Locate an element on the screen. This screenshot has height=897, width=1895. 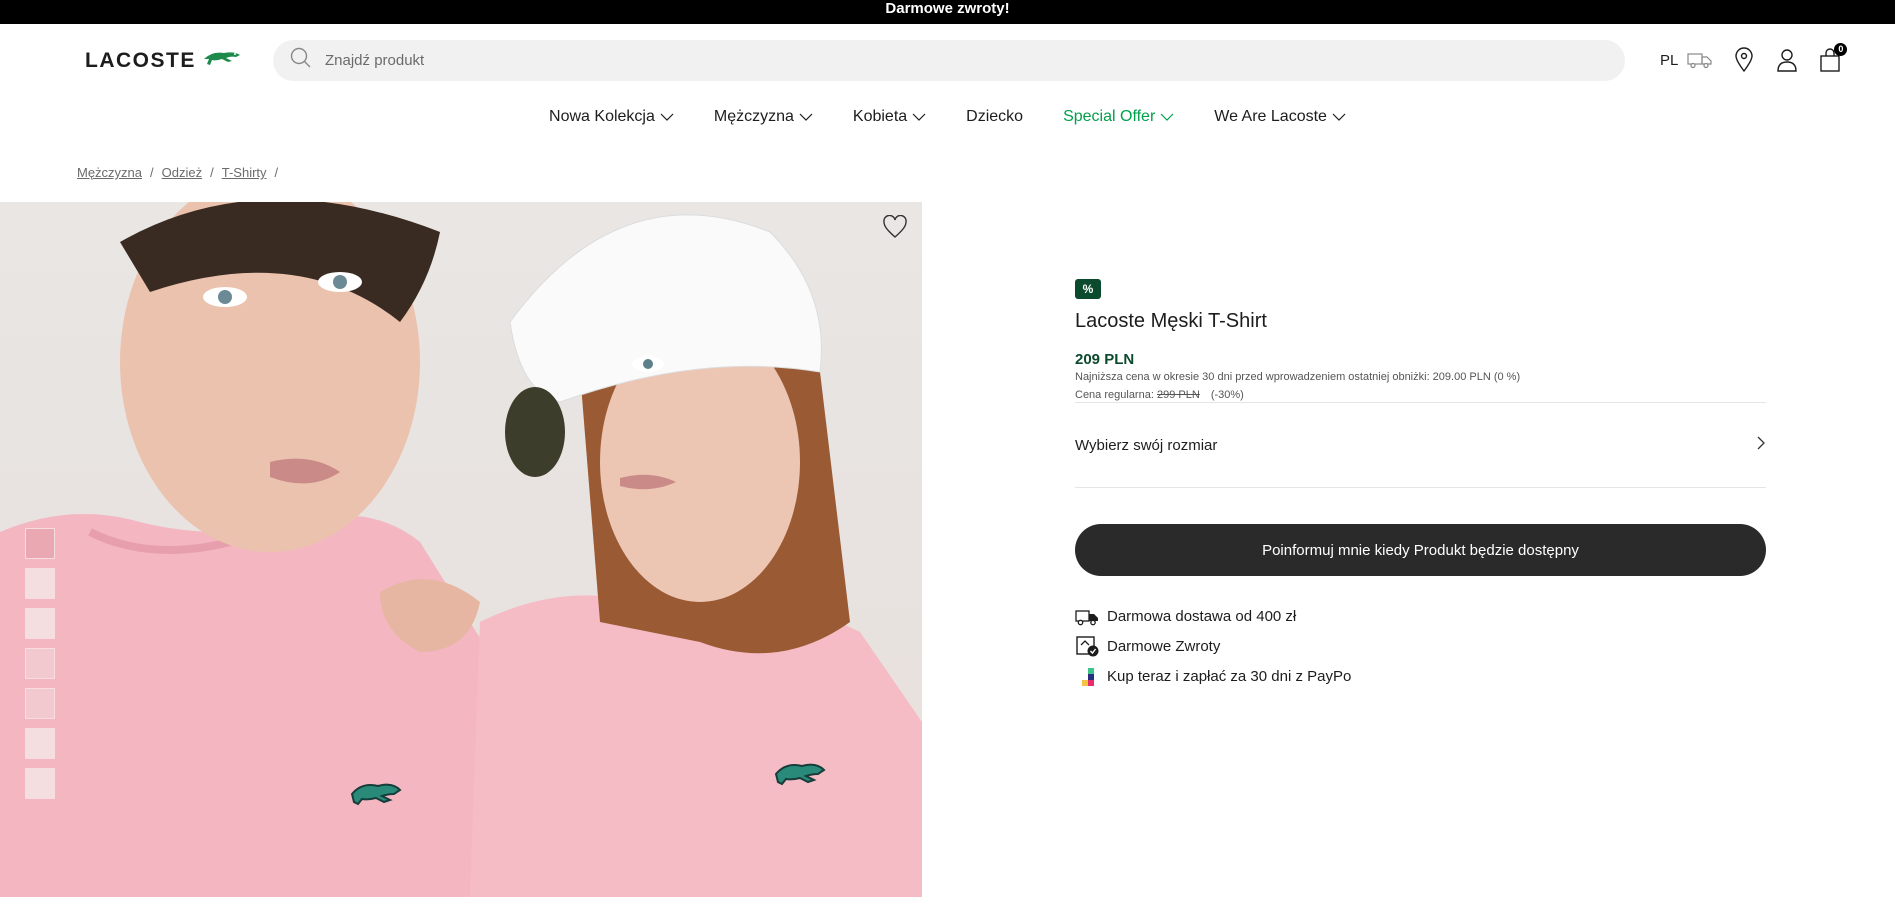
paypo-icon is located at coordinates (1087, 676).